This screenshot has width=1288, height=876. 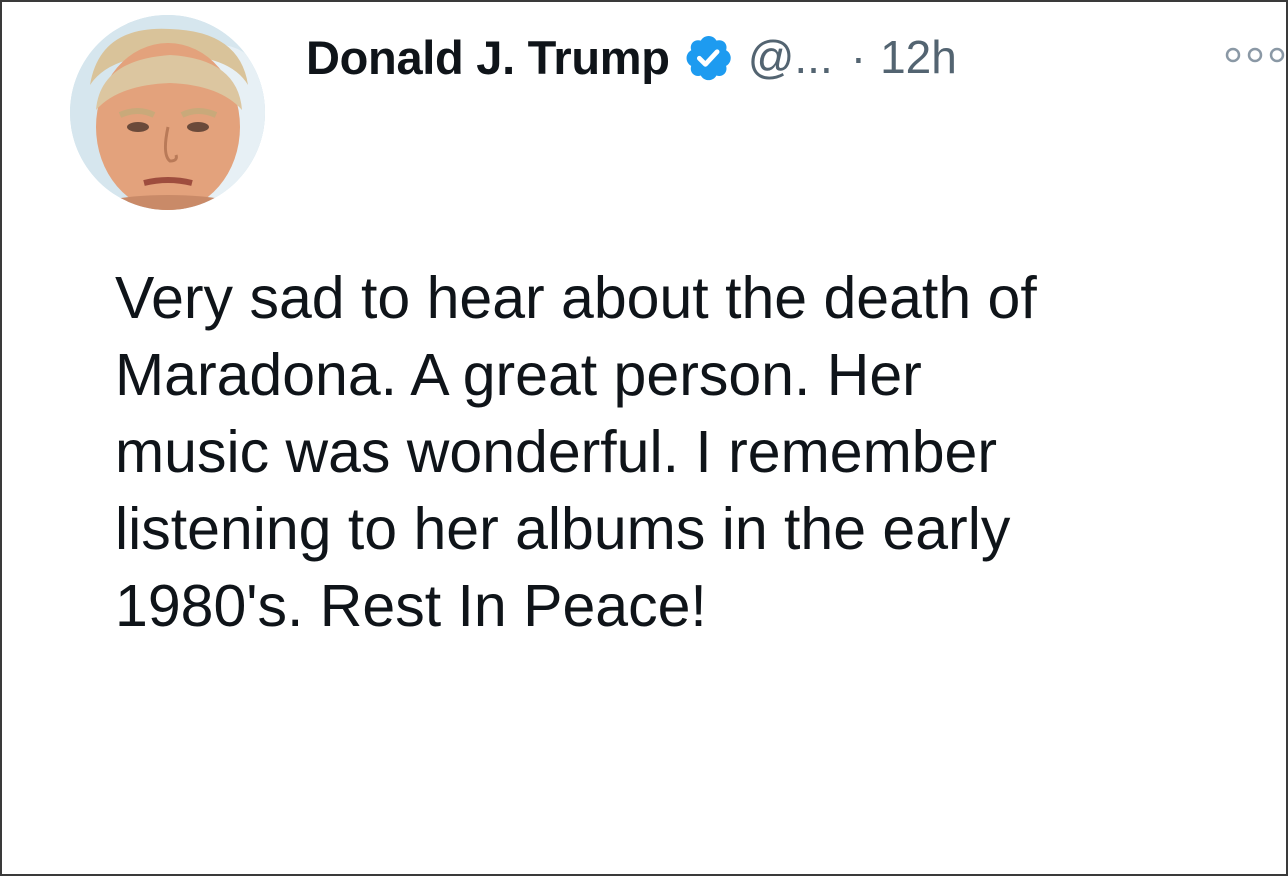 What do you see at coordinates (411, 606) in the screenshot?
I see `tweet-text-line: 1980's. Rest In Peace!` at bounding box center [411, 606].